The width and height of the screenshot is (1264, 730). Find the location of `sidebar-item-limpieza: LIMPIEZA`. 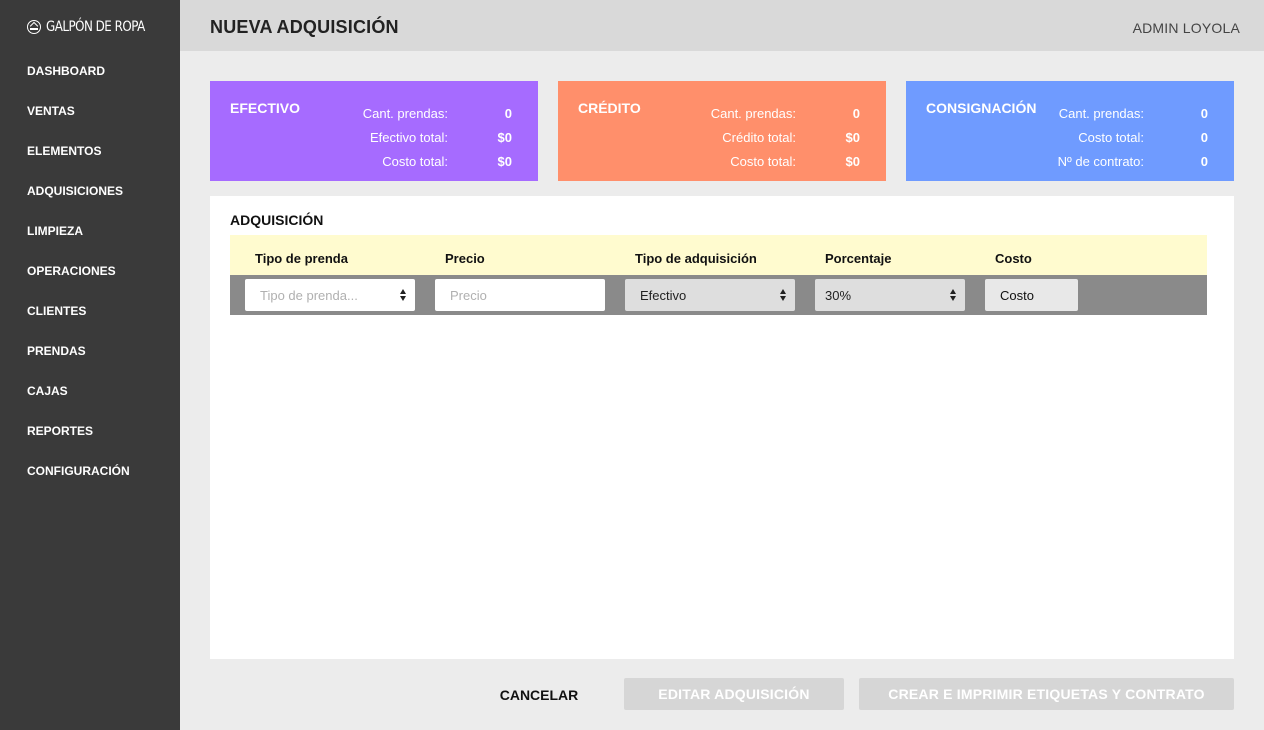

sidebar-item-limpieza: LIMPIEZA is located at coordinates (78, 242).